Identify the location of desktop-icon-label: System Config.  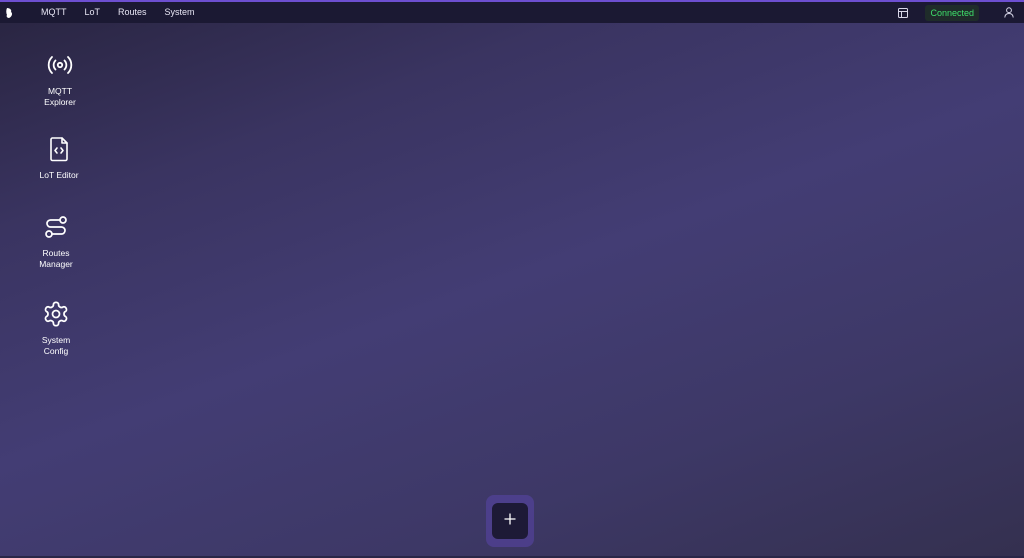
(56, 345).